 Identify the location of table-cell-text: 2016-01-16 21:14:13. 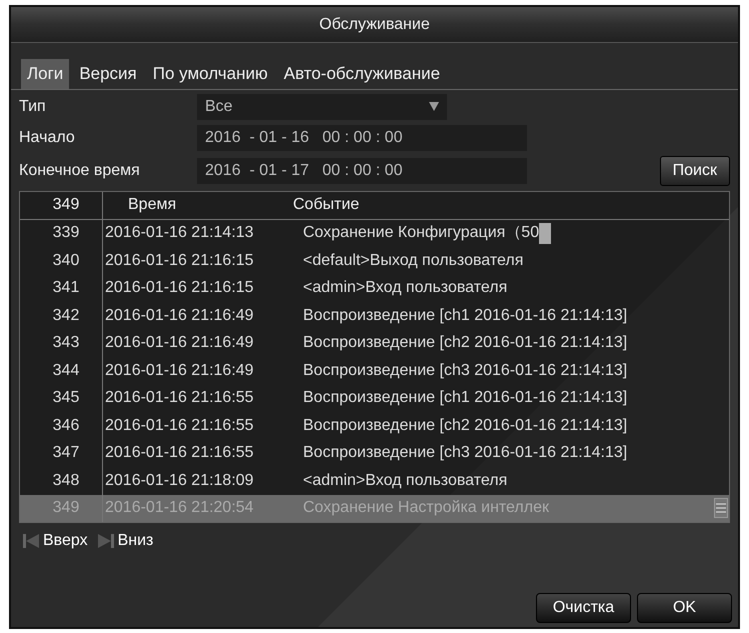
(179, 233).